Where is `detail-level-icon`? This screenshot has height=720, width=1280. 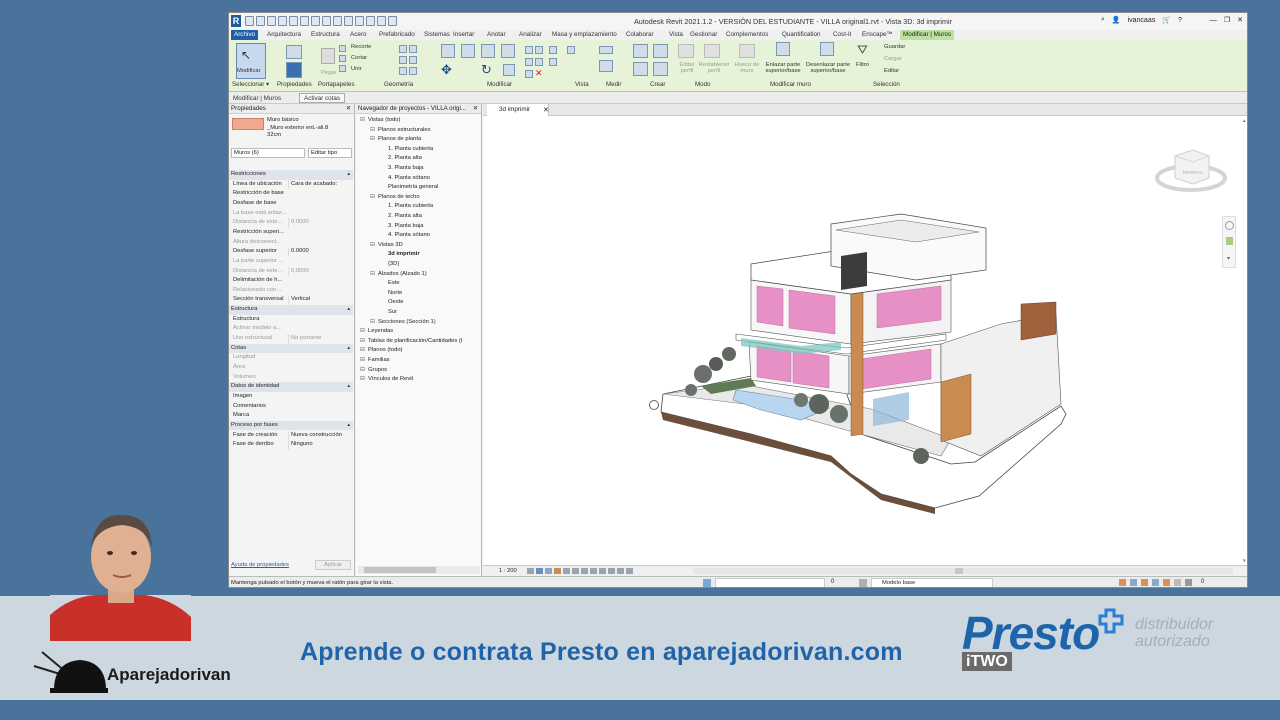 detail-level-icon is located at coordinates (530, 571).